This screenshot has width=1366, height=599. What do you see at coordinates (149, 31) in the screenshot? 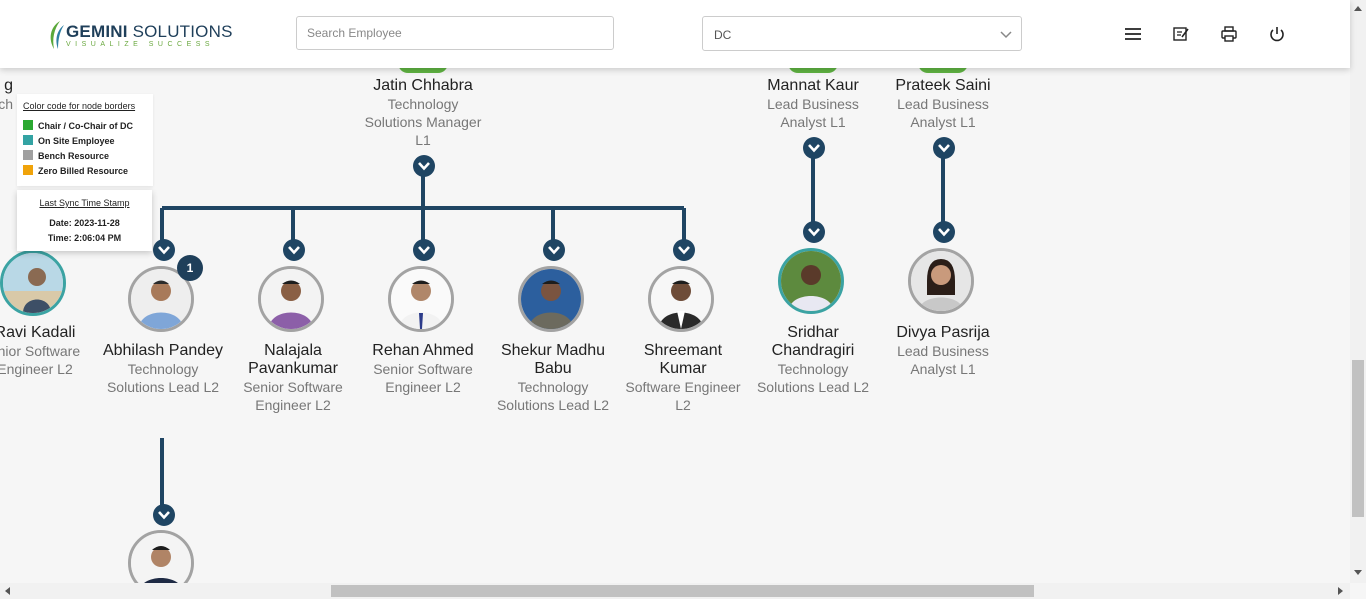
I see `logo-text: GEMINI SOLUTIONS` at bounding box center [149, 31].